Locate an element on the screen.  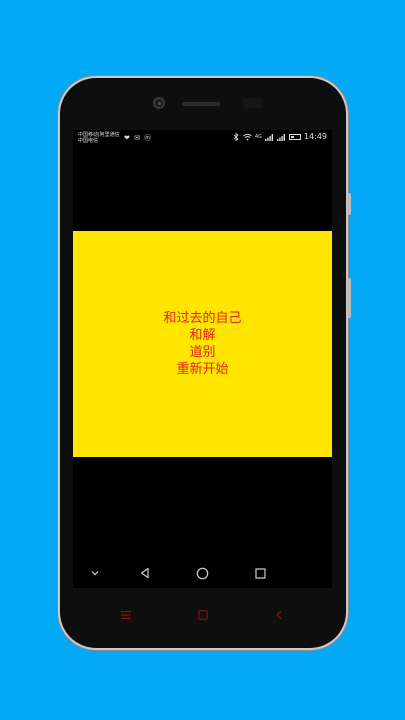
back-button is located at coordinates (145, 573).